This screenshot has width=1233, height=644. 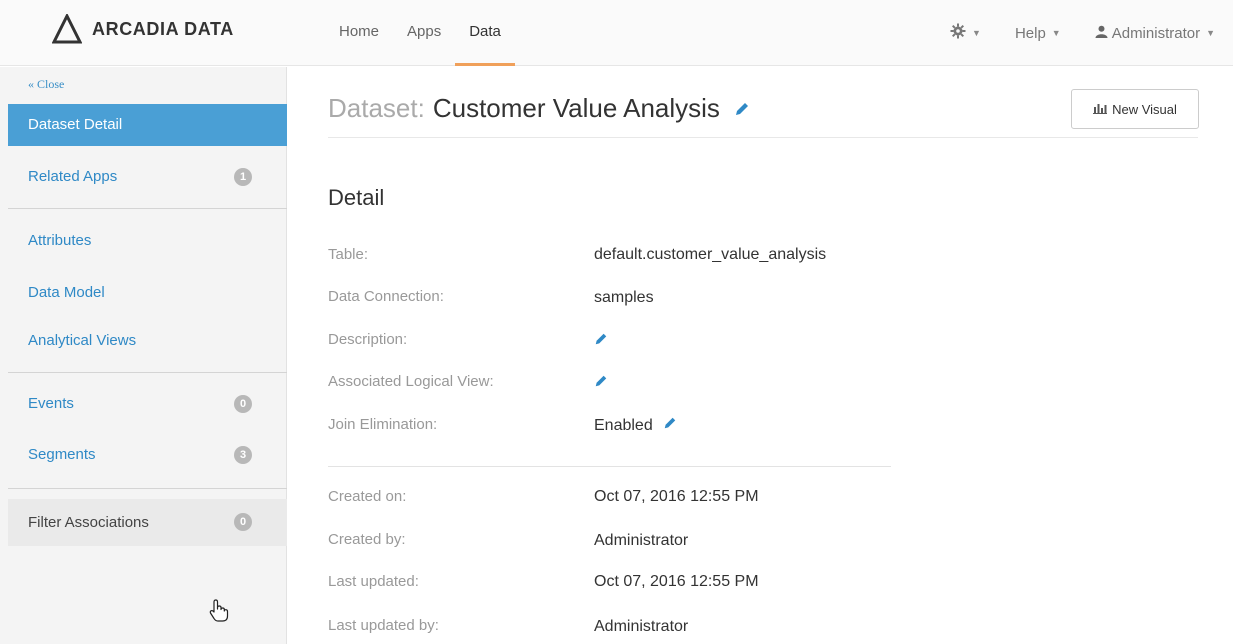 I want to click on edit-title-pencil-icon, so click(x=742, y=108).